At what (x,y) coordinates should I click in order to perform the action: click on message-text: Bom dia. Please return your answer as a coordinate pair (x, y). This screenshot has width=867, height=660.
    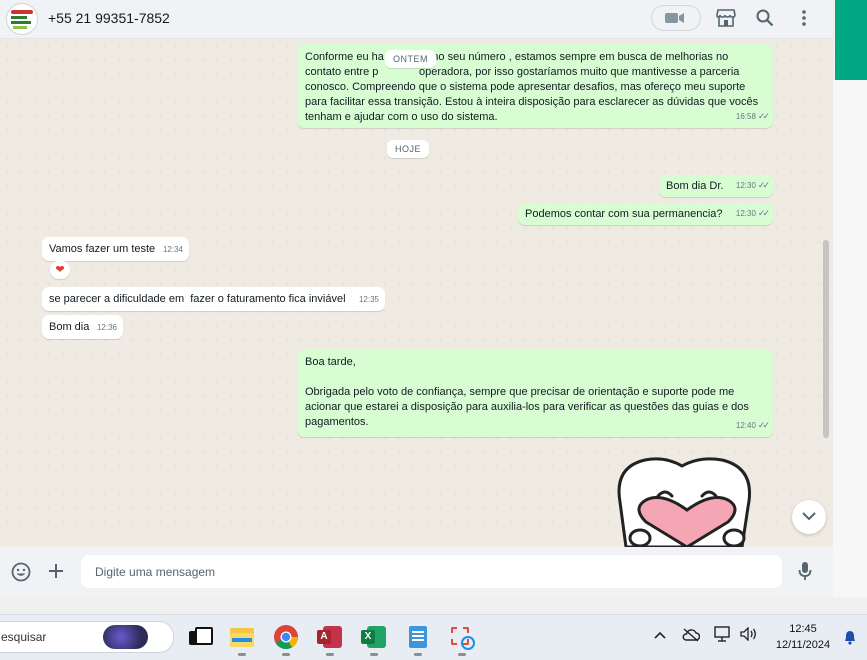
    Looking at the image, I should click on (69, 327).